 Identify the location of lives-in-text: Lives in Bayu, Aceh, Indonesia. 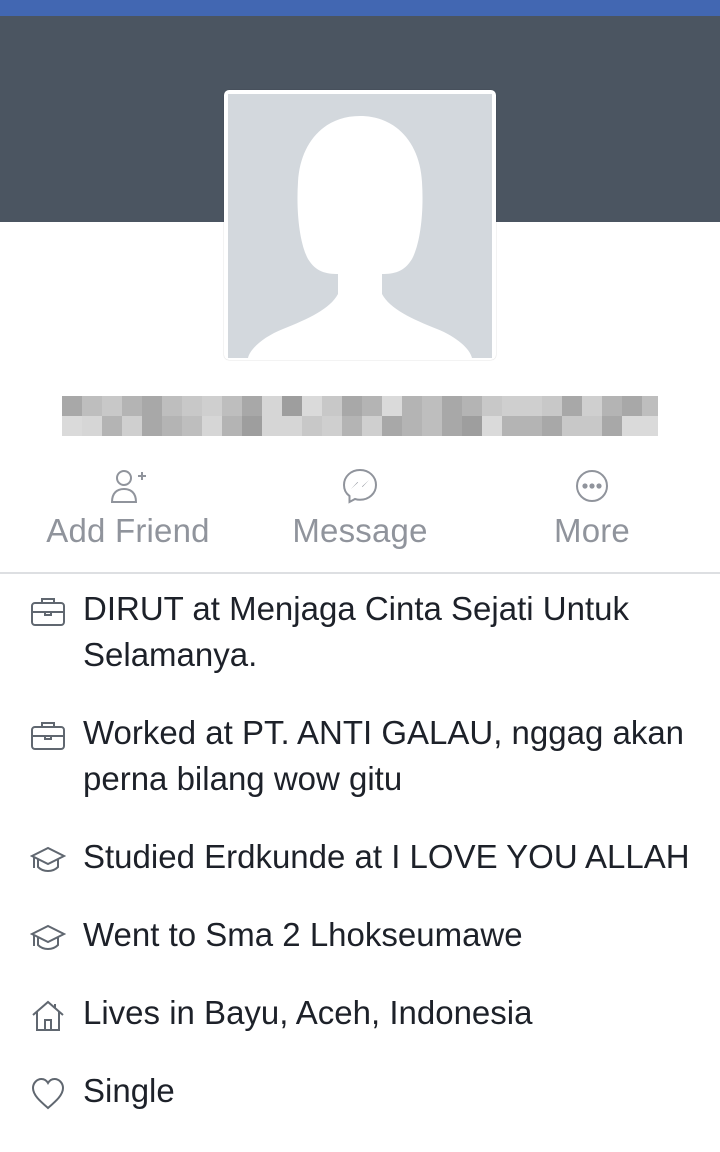
(308, 1012).